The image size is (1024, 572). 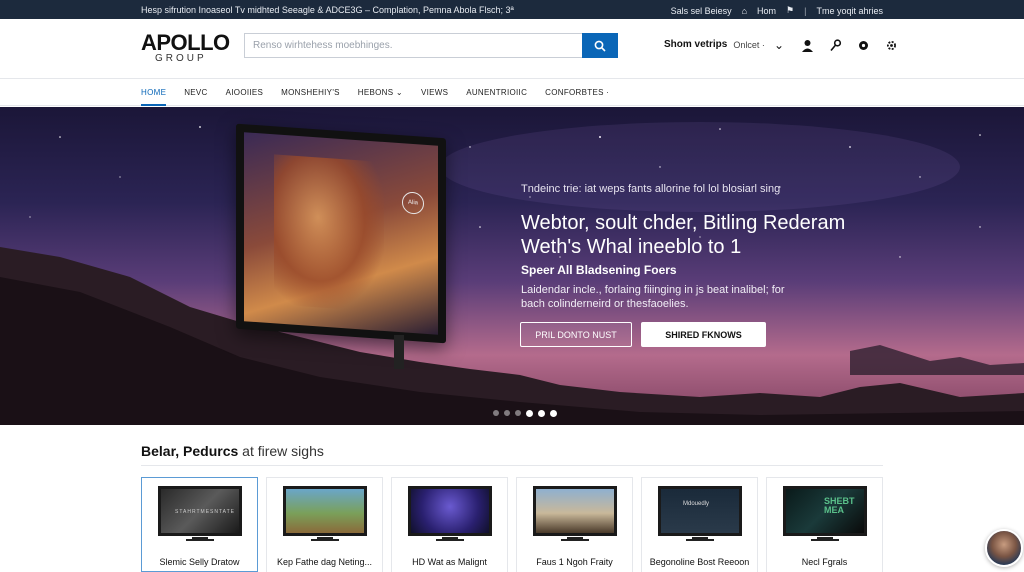 I want to click on user-icon, so click(x=807, y=45).